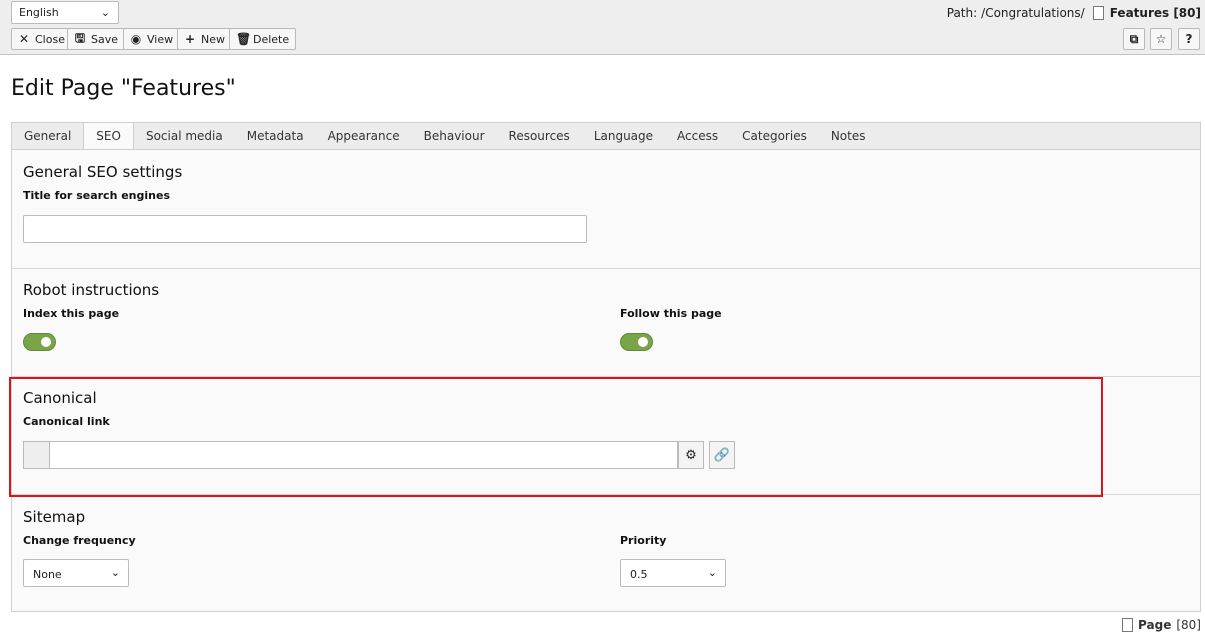 Image resolution: width=1205 pixels, height=639 pixels. Describe the element at coordinates (636, 342) in the screenshot. I see `follow-toggle` at that location.